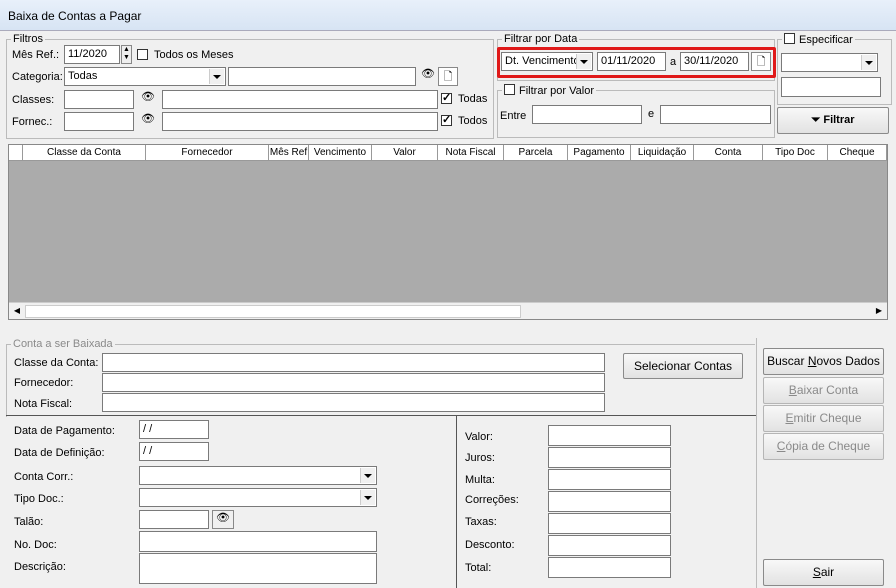  I want to click on sair-text-key: S, so click(816, 572).